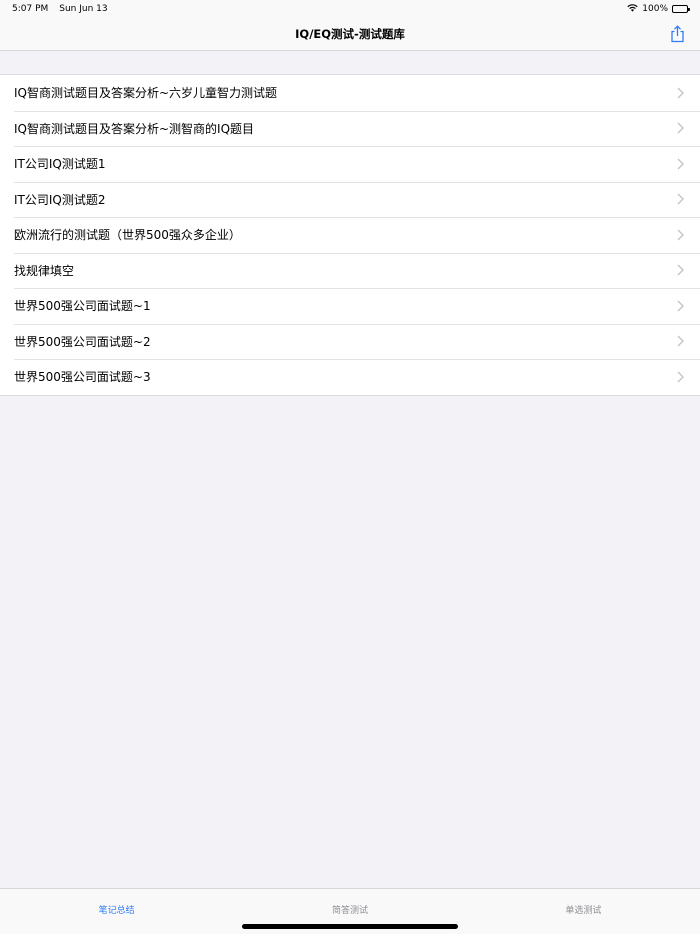  Describe the element at coordinates (350, 9) in the screenshot. I see `status-bar: 5:07 PM Sun Jun 13 100%` at that location.